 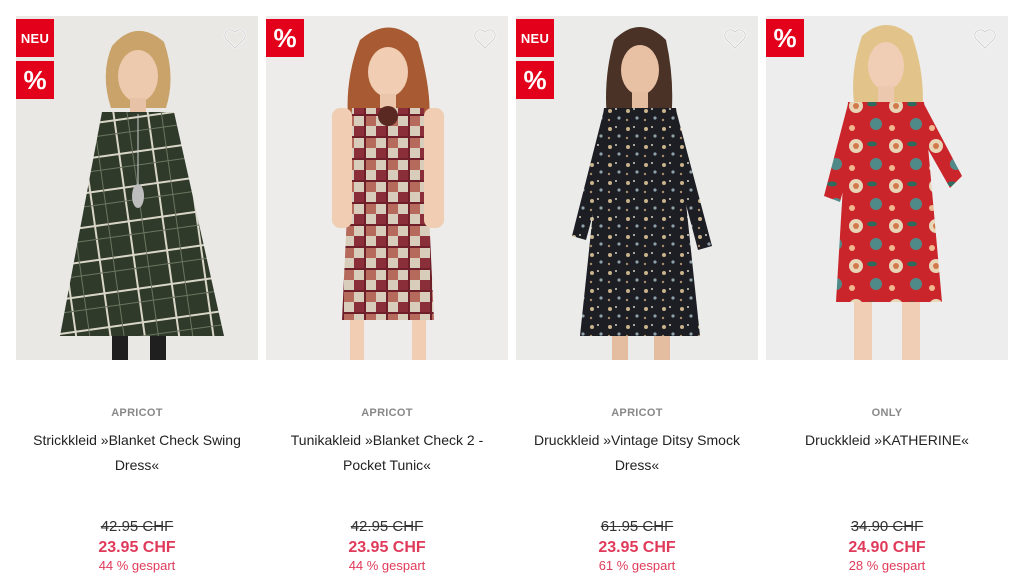 What do you see at coordinates (887, 526) in the screenshot?
I see `old-price: 34.90 CHF` at bounding box center [887, 526].